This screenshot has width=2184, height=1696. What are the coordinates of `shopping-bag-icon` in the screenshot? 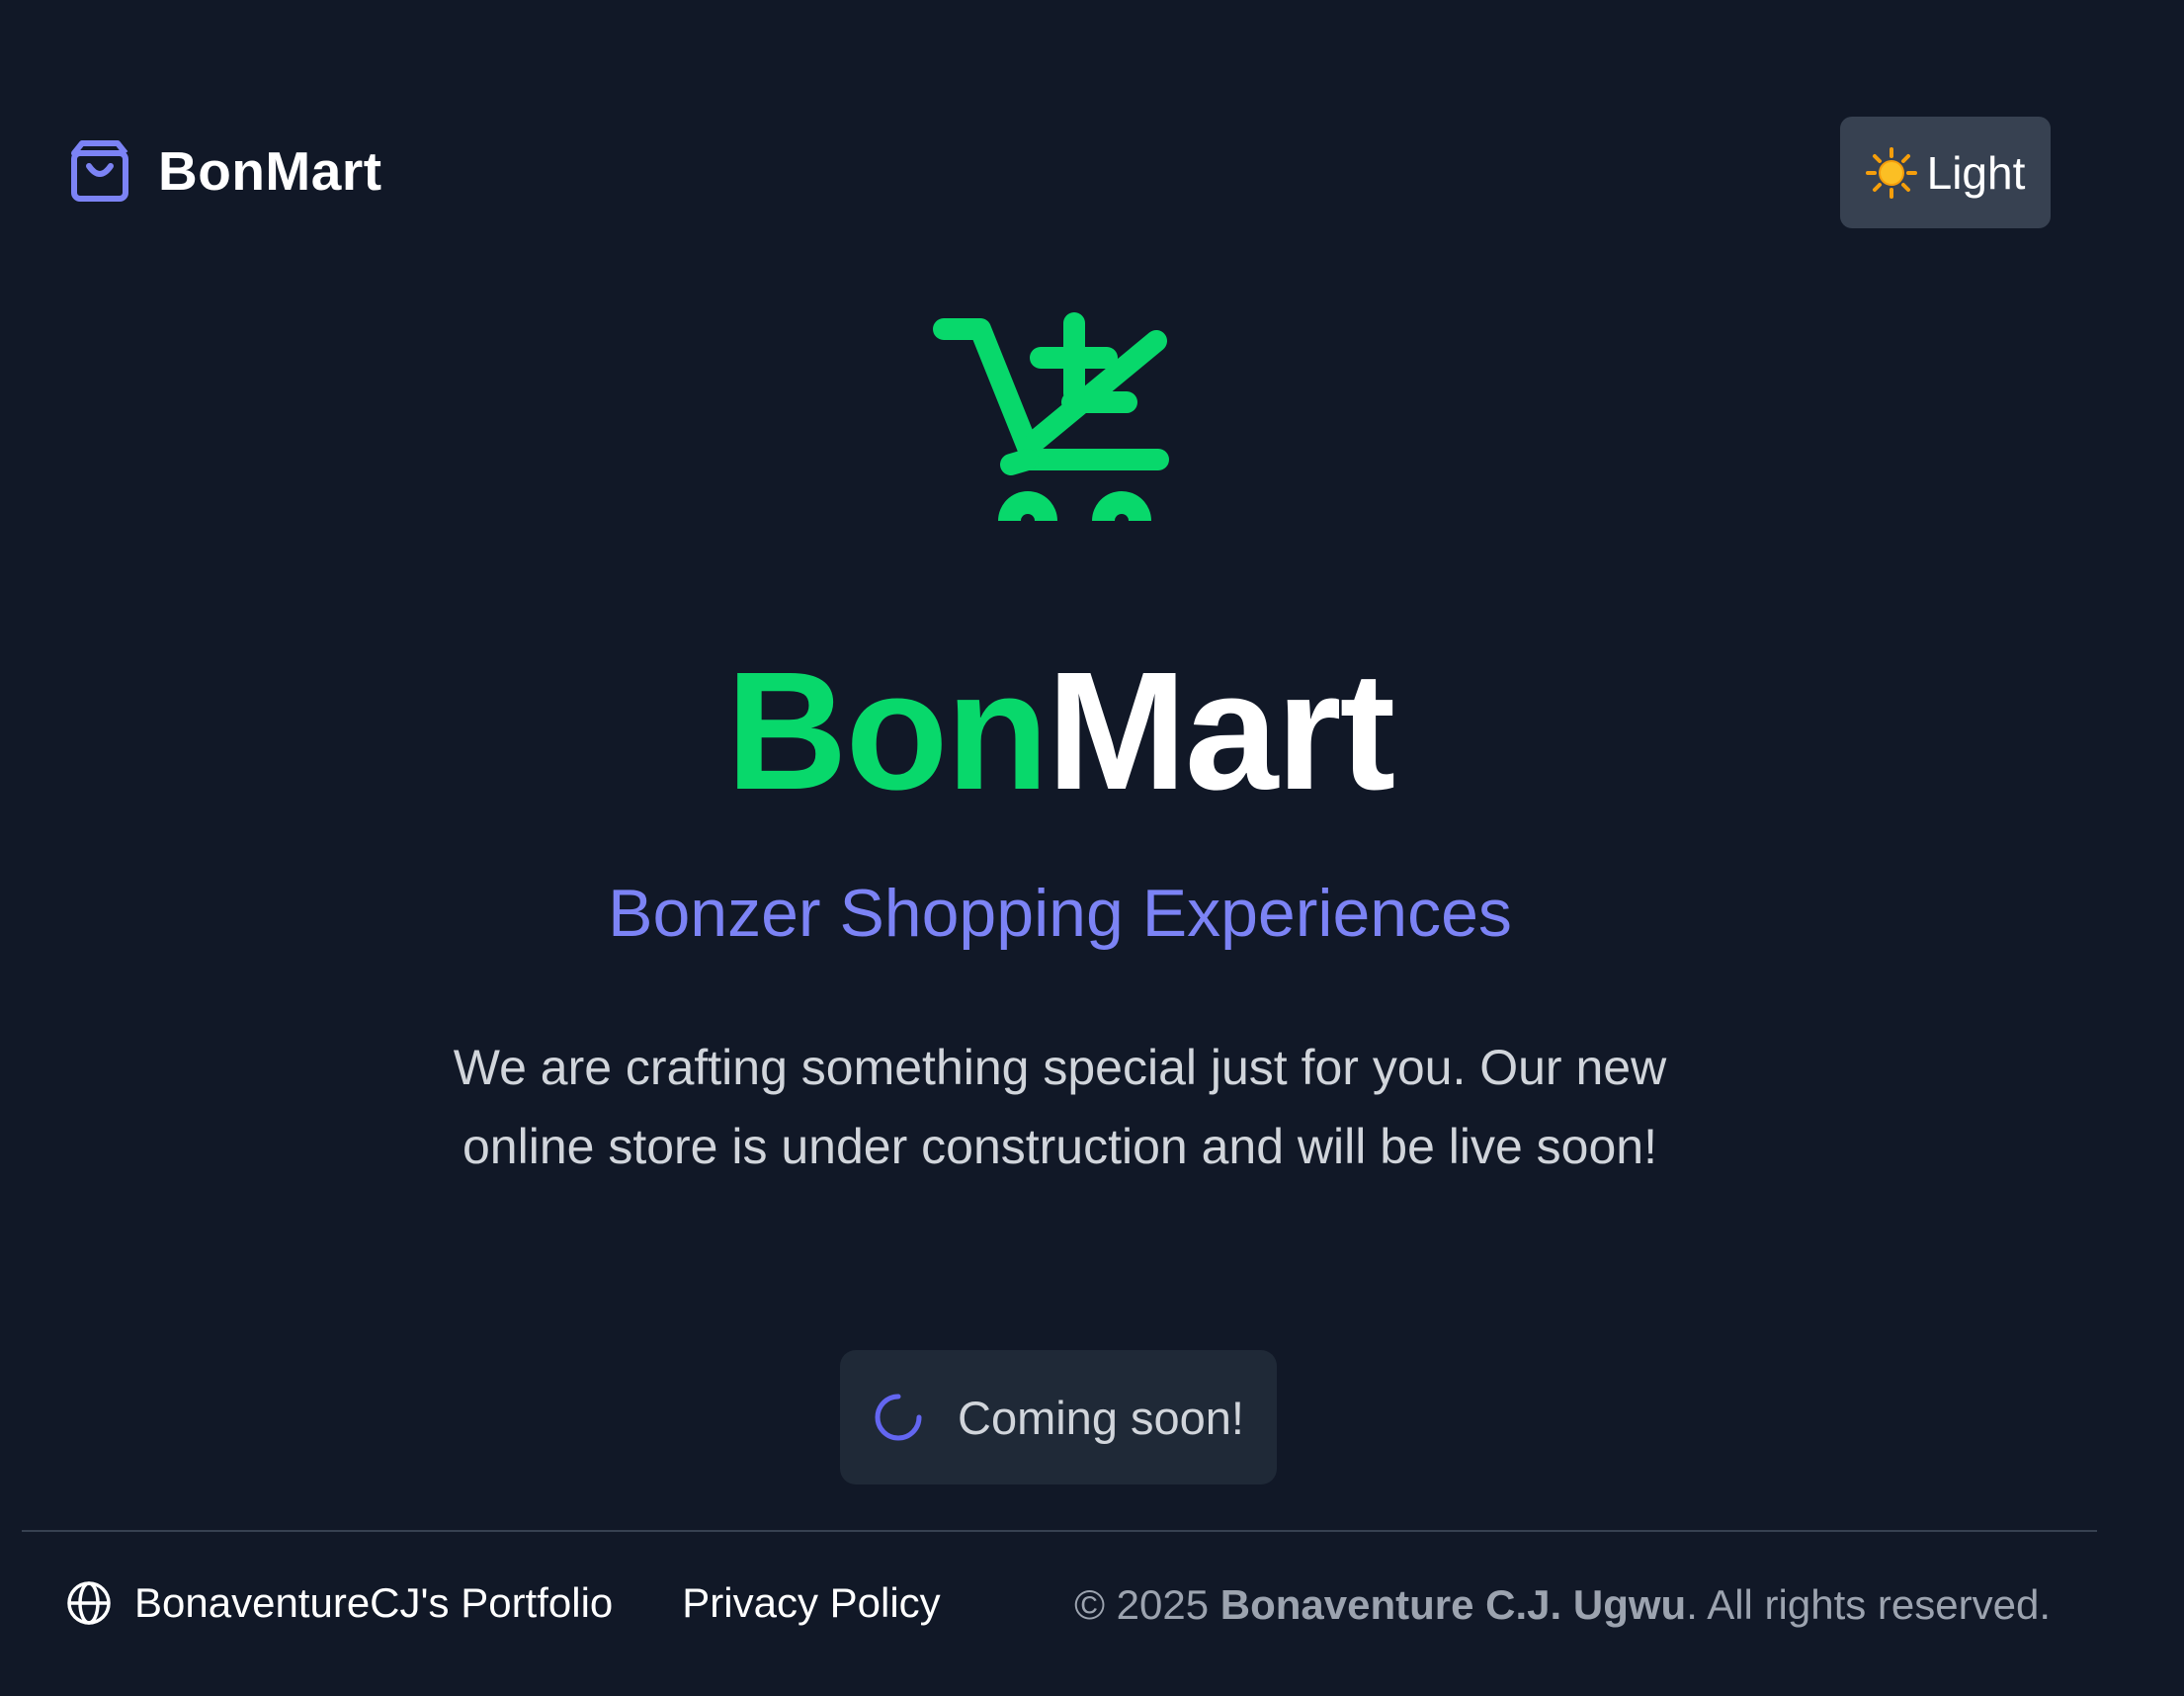 It's located at (99, 171).